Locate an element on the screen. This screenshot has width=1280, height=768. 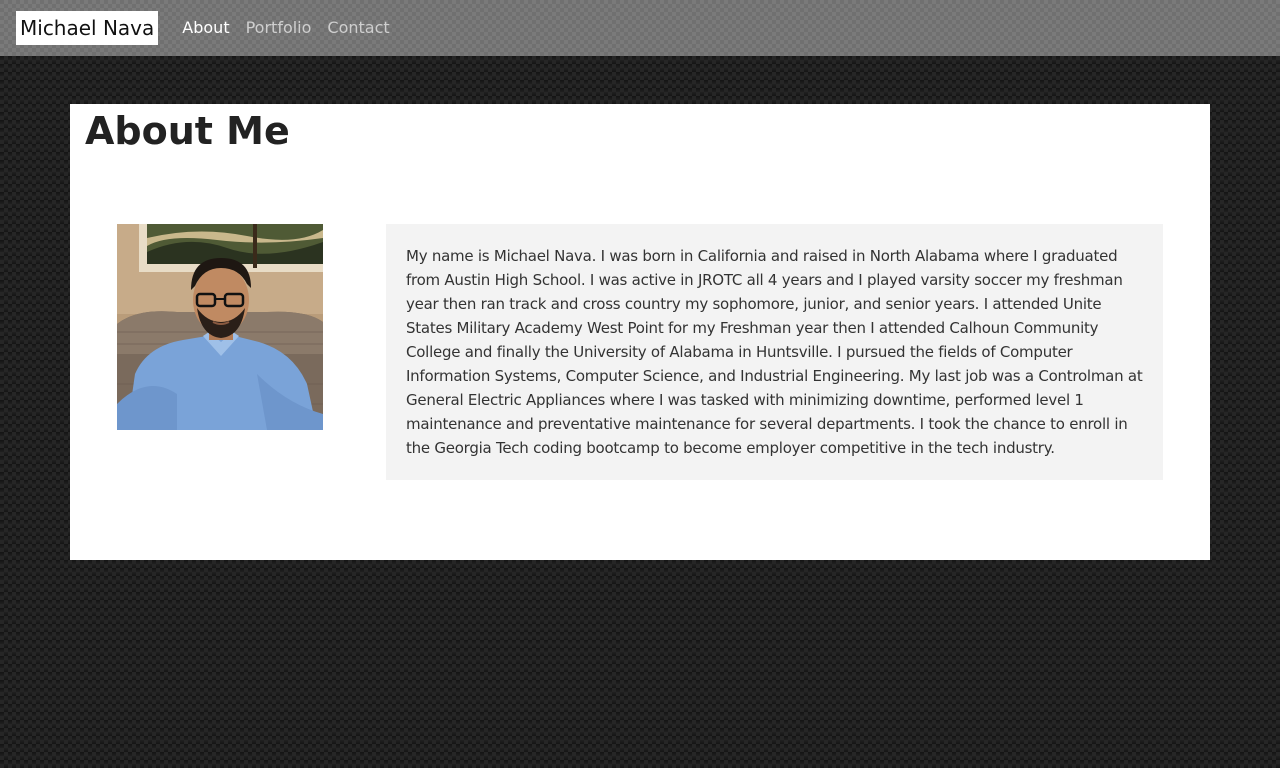
nav-link-portfolio: Portfolio is located at coordinates (279, 28).